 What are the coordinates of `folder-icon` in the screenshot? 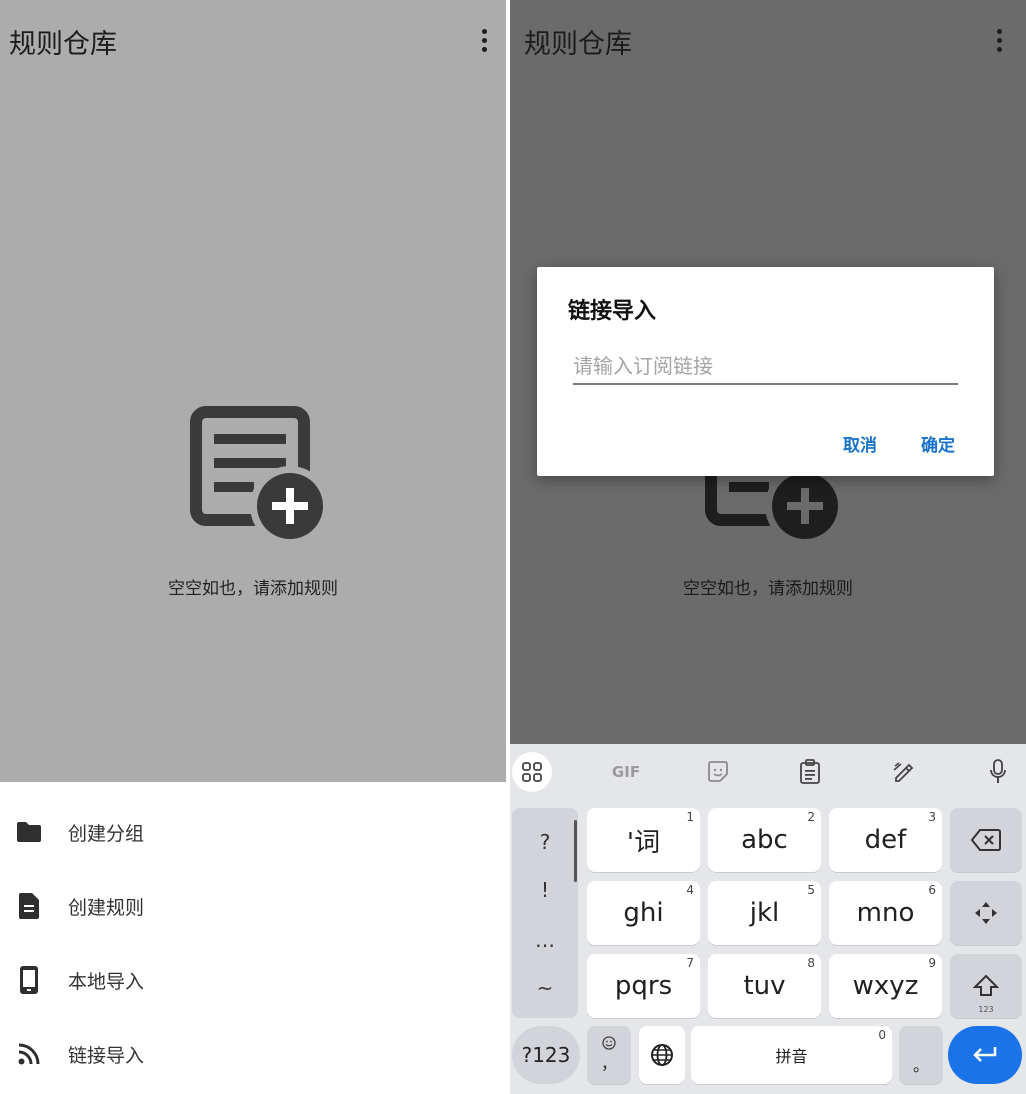 It's located at (29, 832).